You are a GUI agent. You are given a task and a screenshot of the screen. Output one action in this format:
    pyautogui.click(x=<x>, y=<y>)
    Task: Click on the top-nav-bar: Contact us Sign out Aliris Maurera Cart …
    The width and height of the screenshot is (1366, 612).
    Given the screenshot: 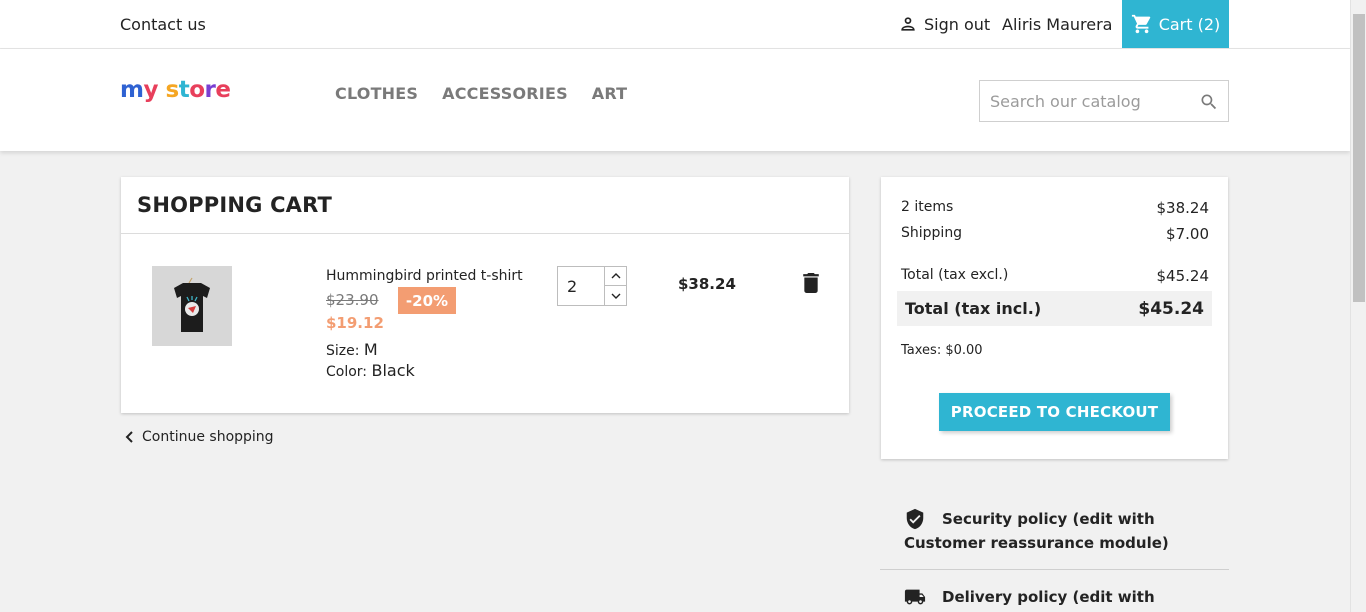 What is the action you would take?
    pyautogui.click(x=675, y=24)
    